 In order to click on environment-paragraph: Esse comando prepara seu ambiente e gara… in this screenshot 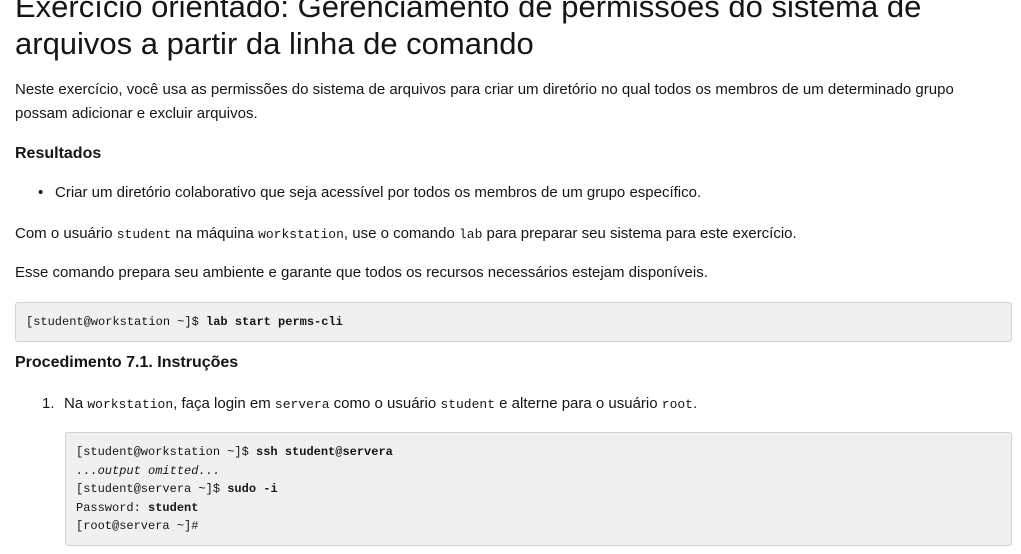, I will do `click(361, 272)`.